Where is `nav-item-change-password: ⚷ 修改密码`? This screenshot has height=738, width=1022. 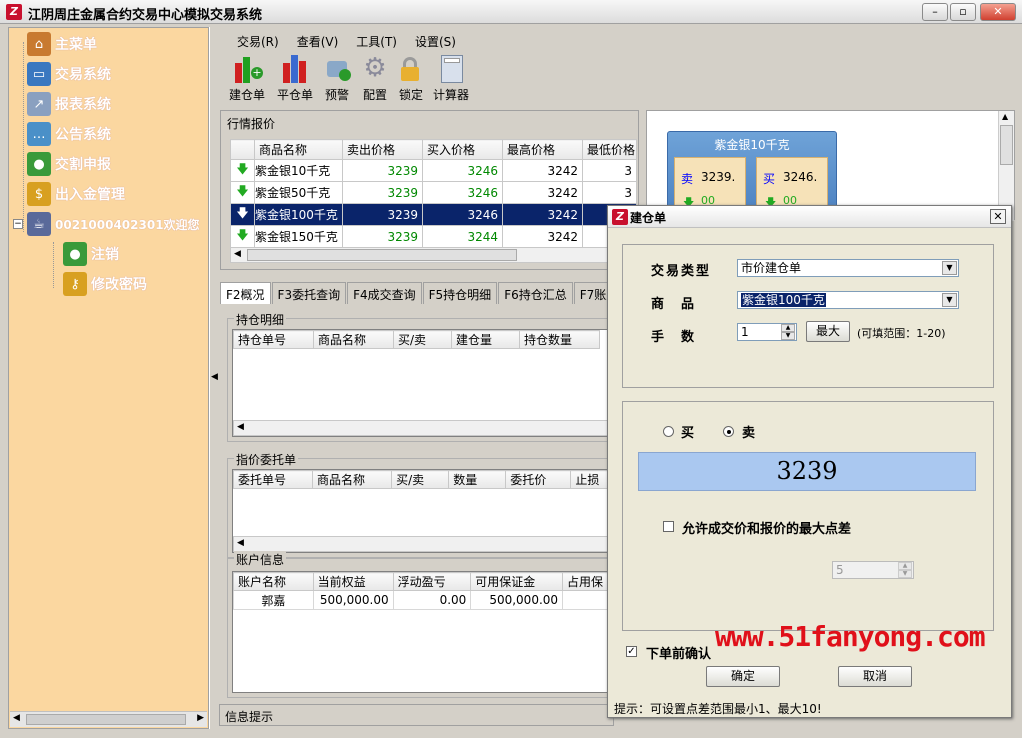 nav-item-change-password: ⚷ 修改密码 is located at coordinates (105, 284).